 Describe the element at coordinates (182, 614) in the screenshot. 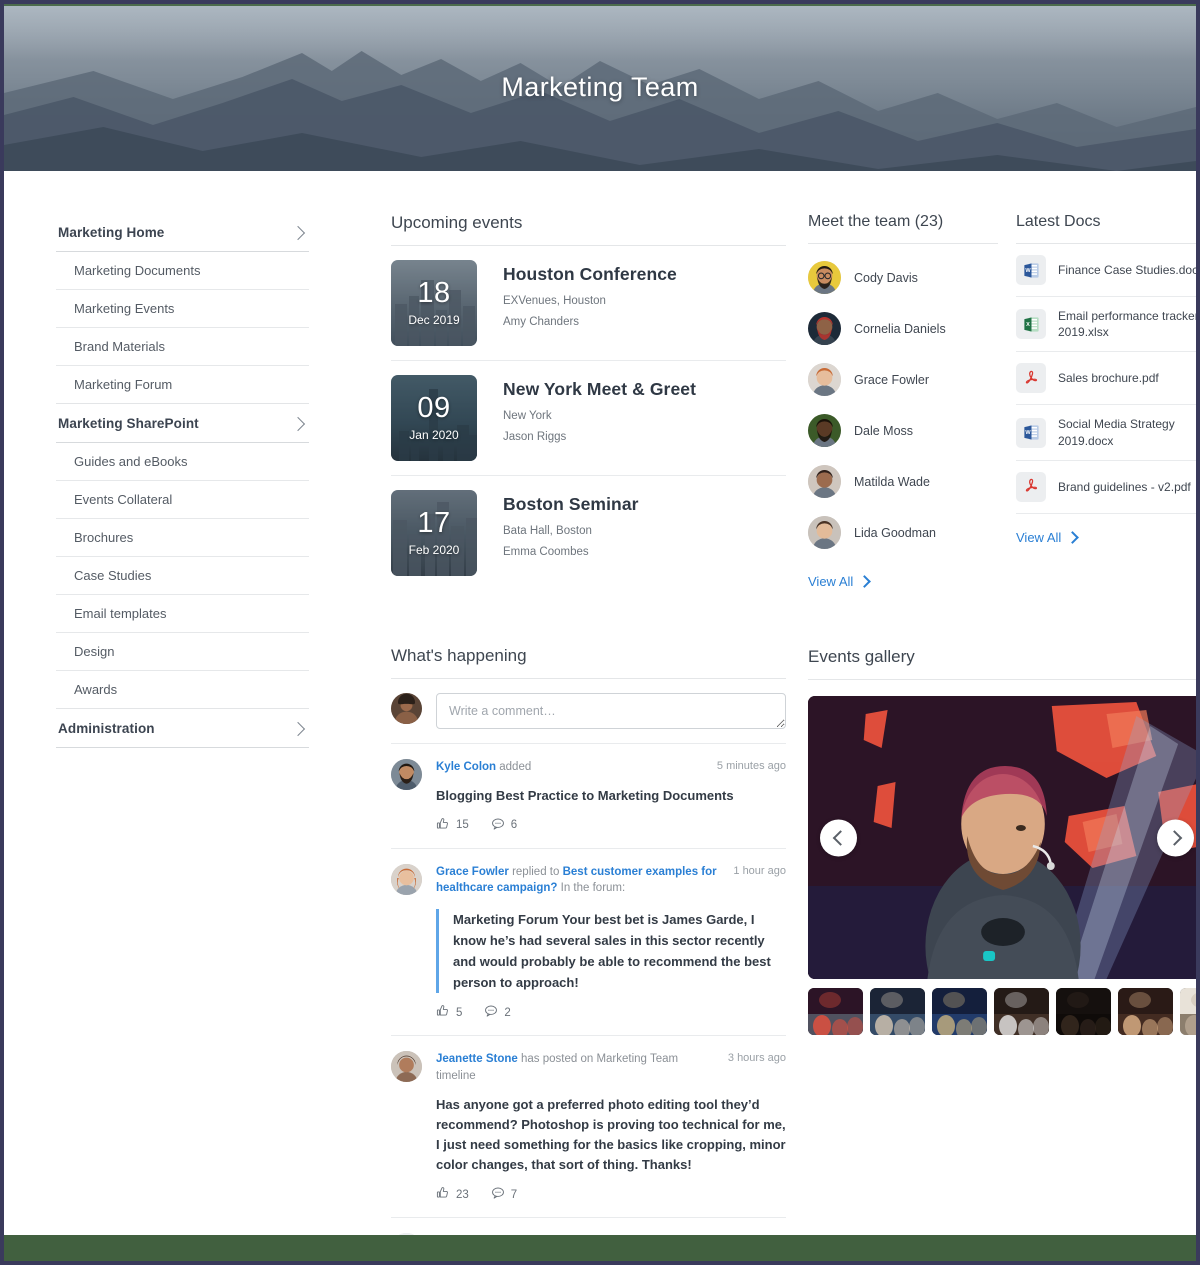

I see `sidebar-item-email-templates: Email templates` at that location.